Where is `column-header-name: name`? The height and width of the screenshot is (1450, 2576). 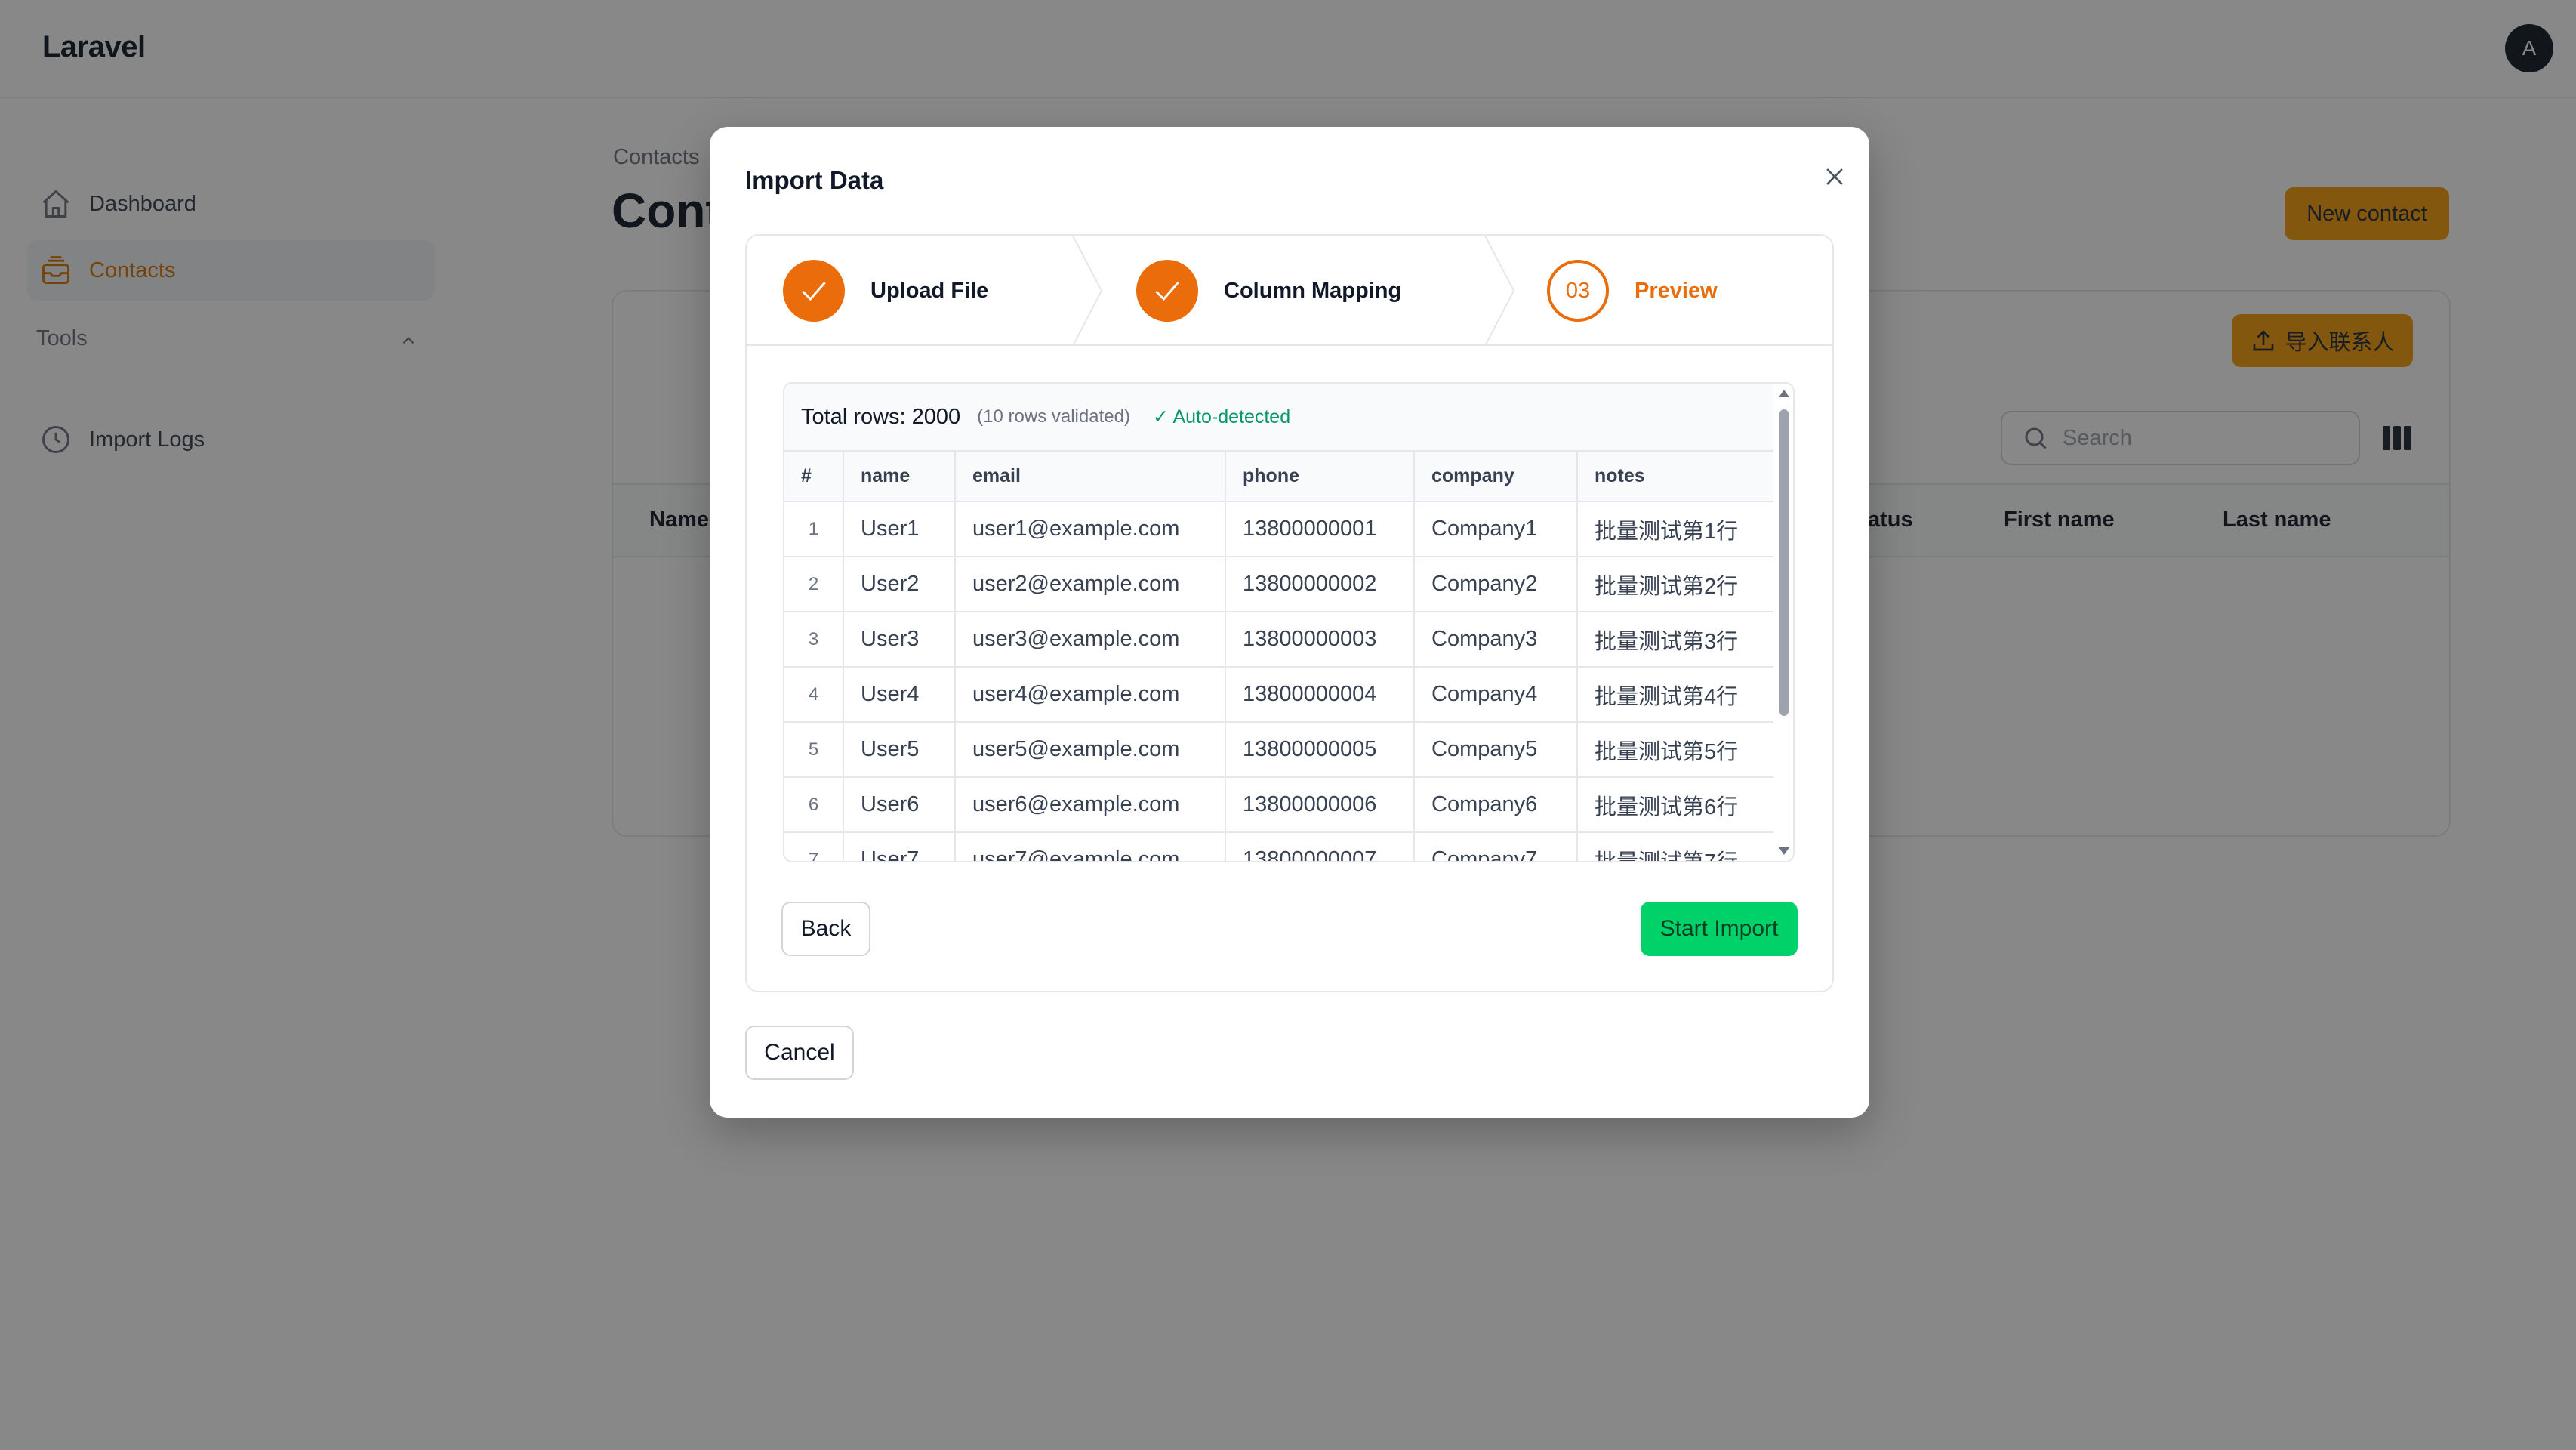 column-header-name: name is located at coordinates (899, 477).